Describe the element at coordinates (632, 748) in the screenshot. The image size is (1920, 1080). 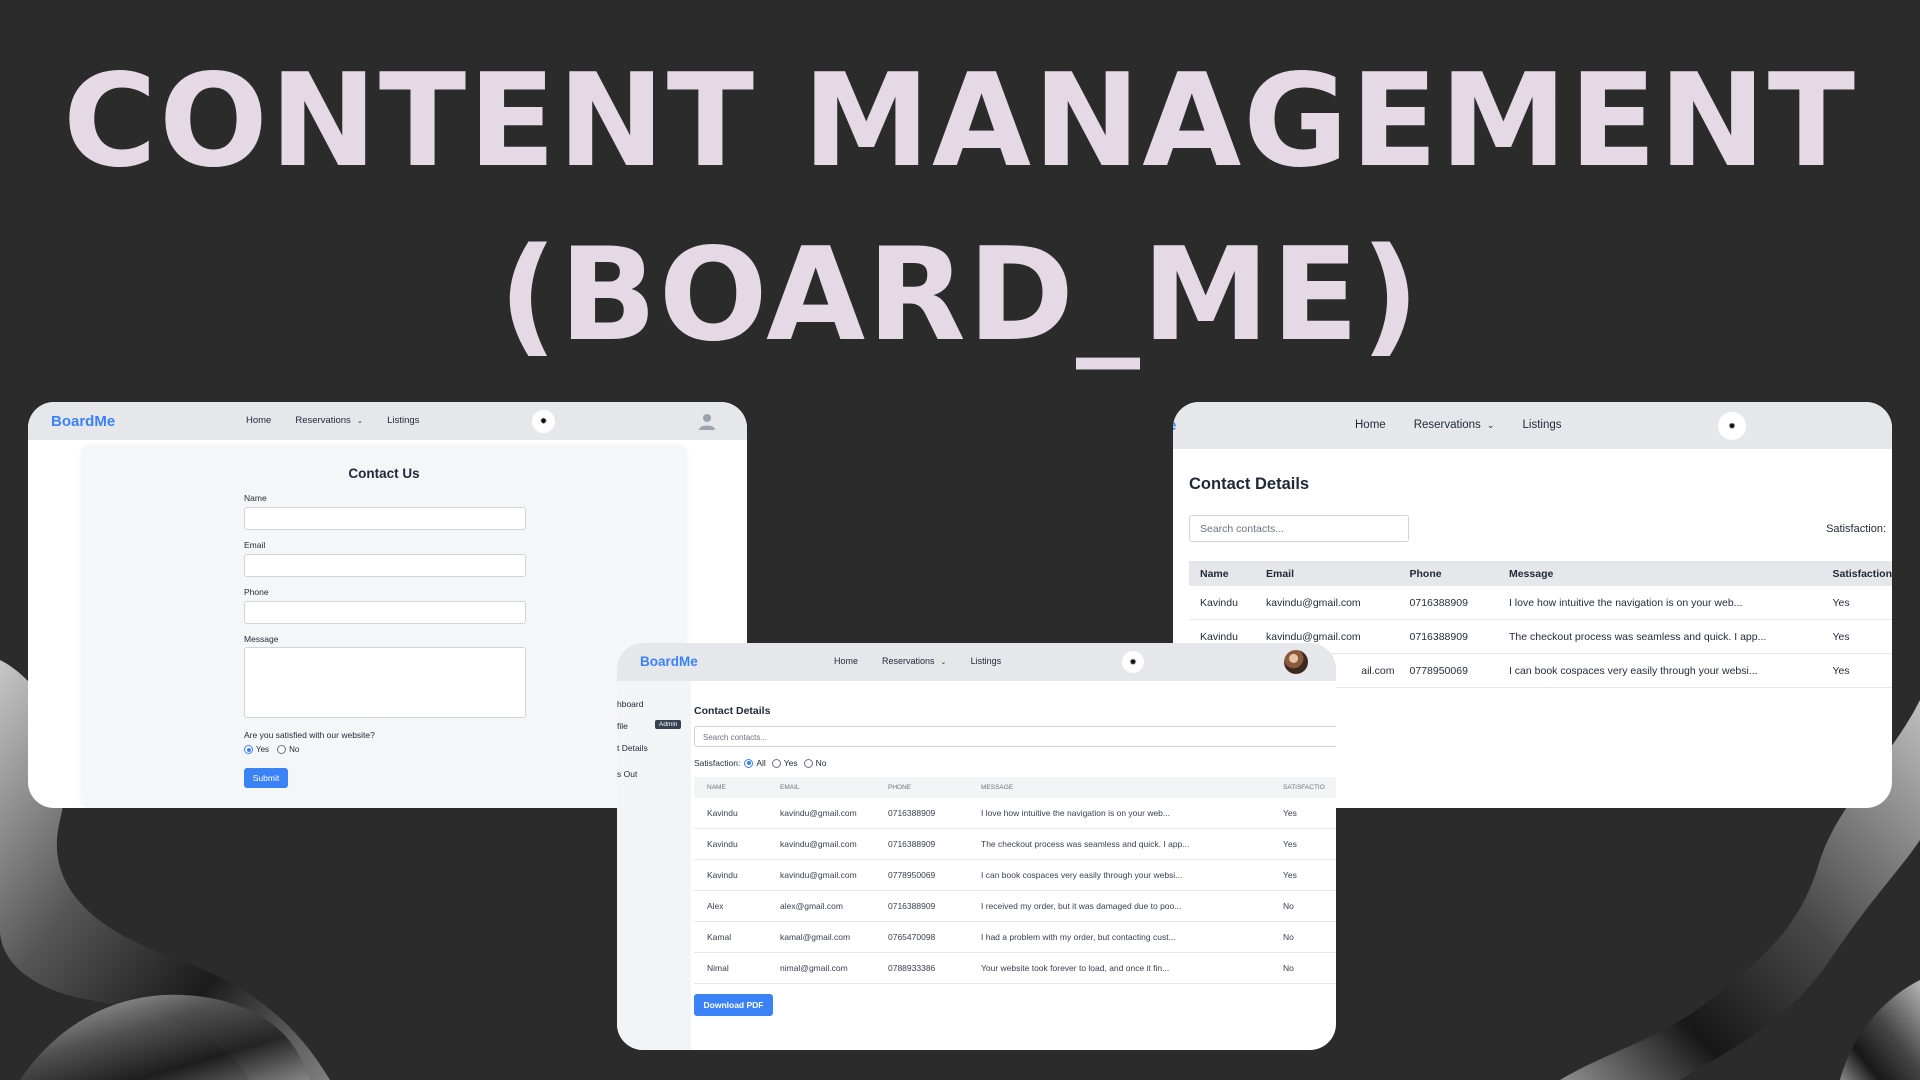
I see `sidebar-item-contact-details: t Details` at that location.